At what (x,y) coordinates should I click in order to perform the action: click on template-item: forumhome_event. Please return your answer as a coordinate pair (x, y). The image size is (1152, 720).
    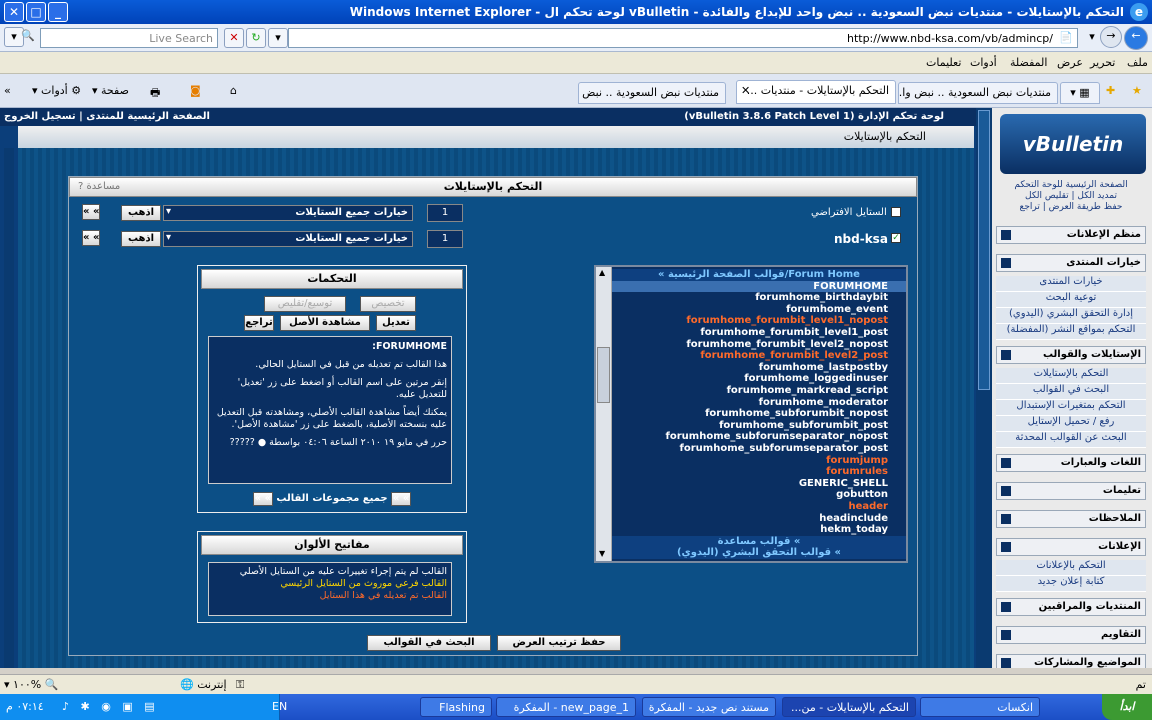
    Looking at the image, I should click on (837, 310).